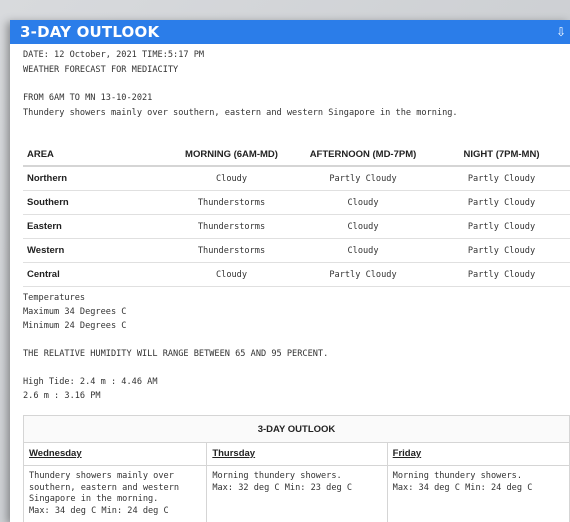 The image size is (570, 522). Describe the element at coordinates (501, 155) in the screenshot. I see `column-header: NIGHT (7PM-MN)` at that location.